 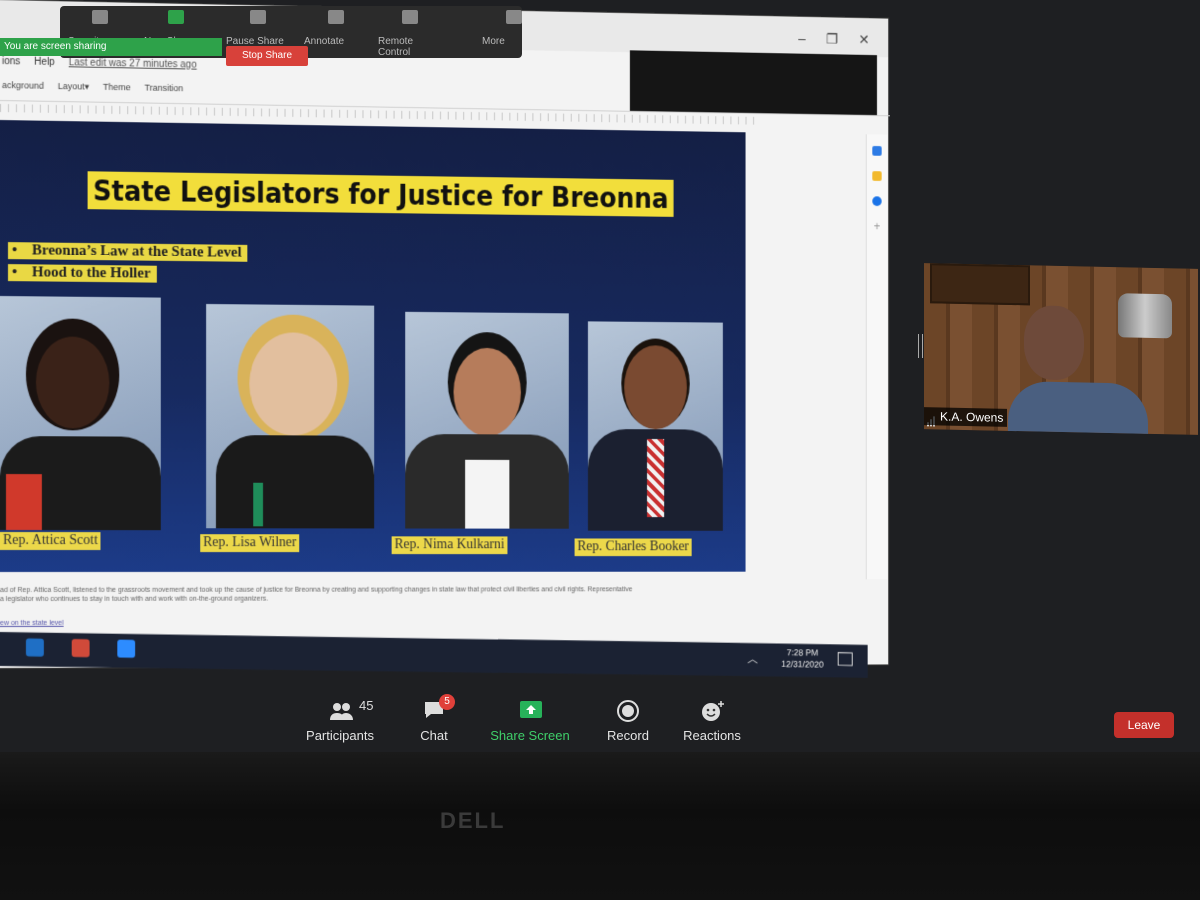 I want to click on participants-button: 45 Participants, so click(x=340, y=720).